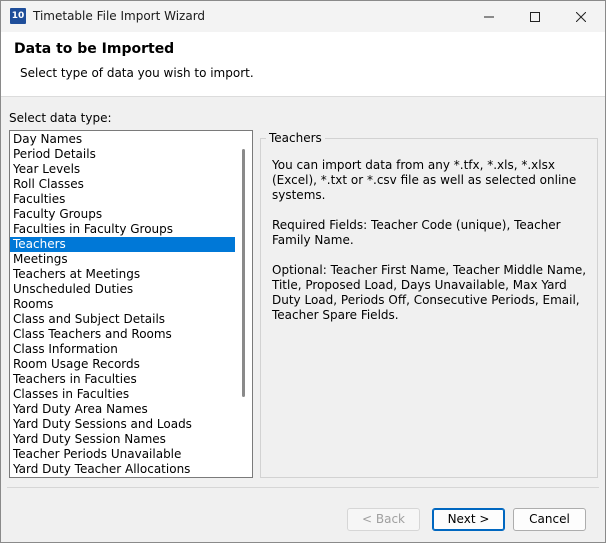 The image size is (606, 543). Describe the element at coordinates (60, 118) in the screenshot. I see `data-type-label: Select data type:` at that location.